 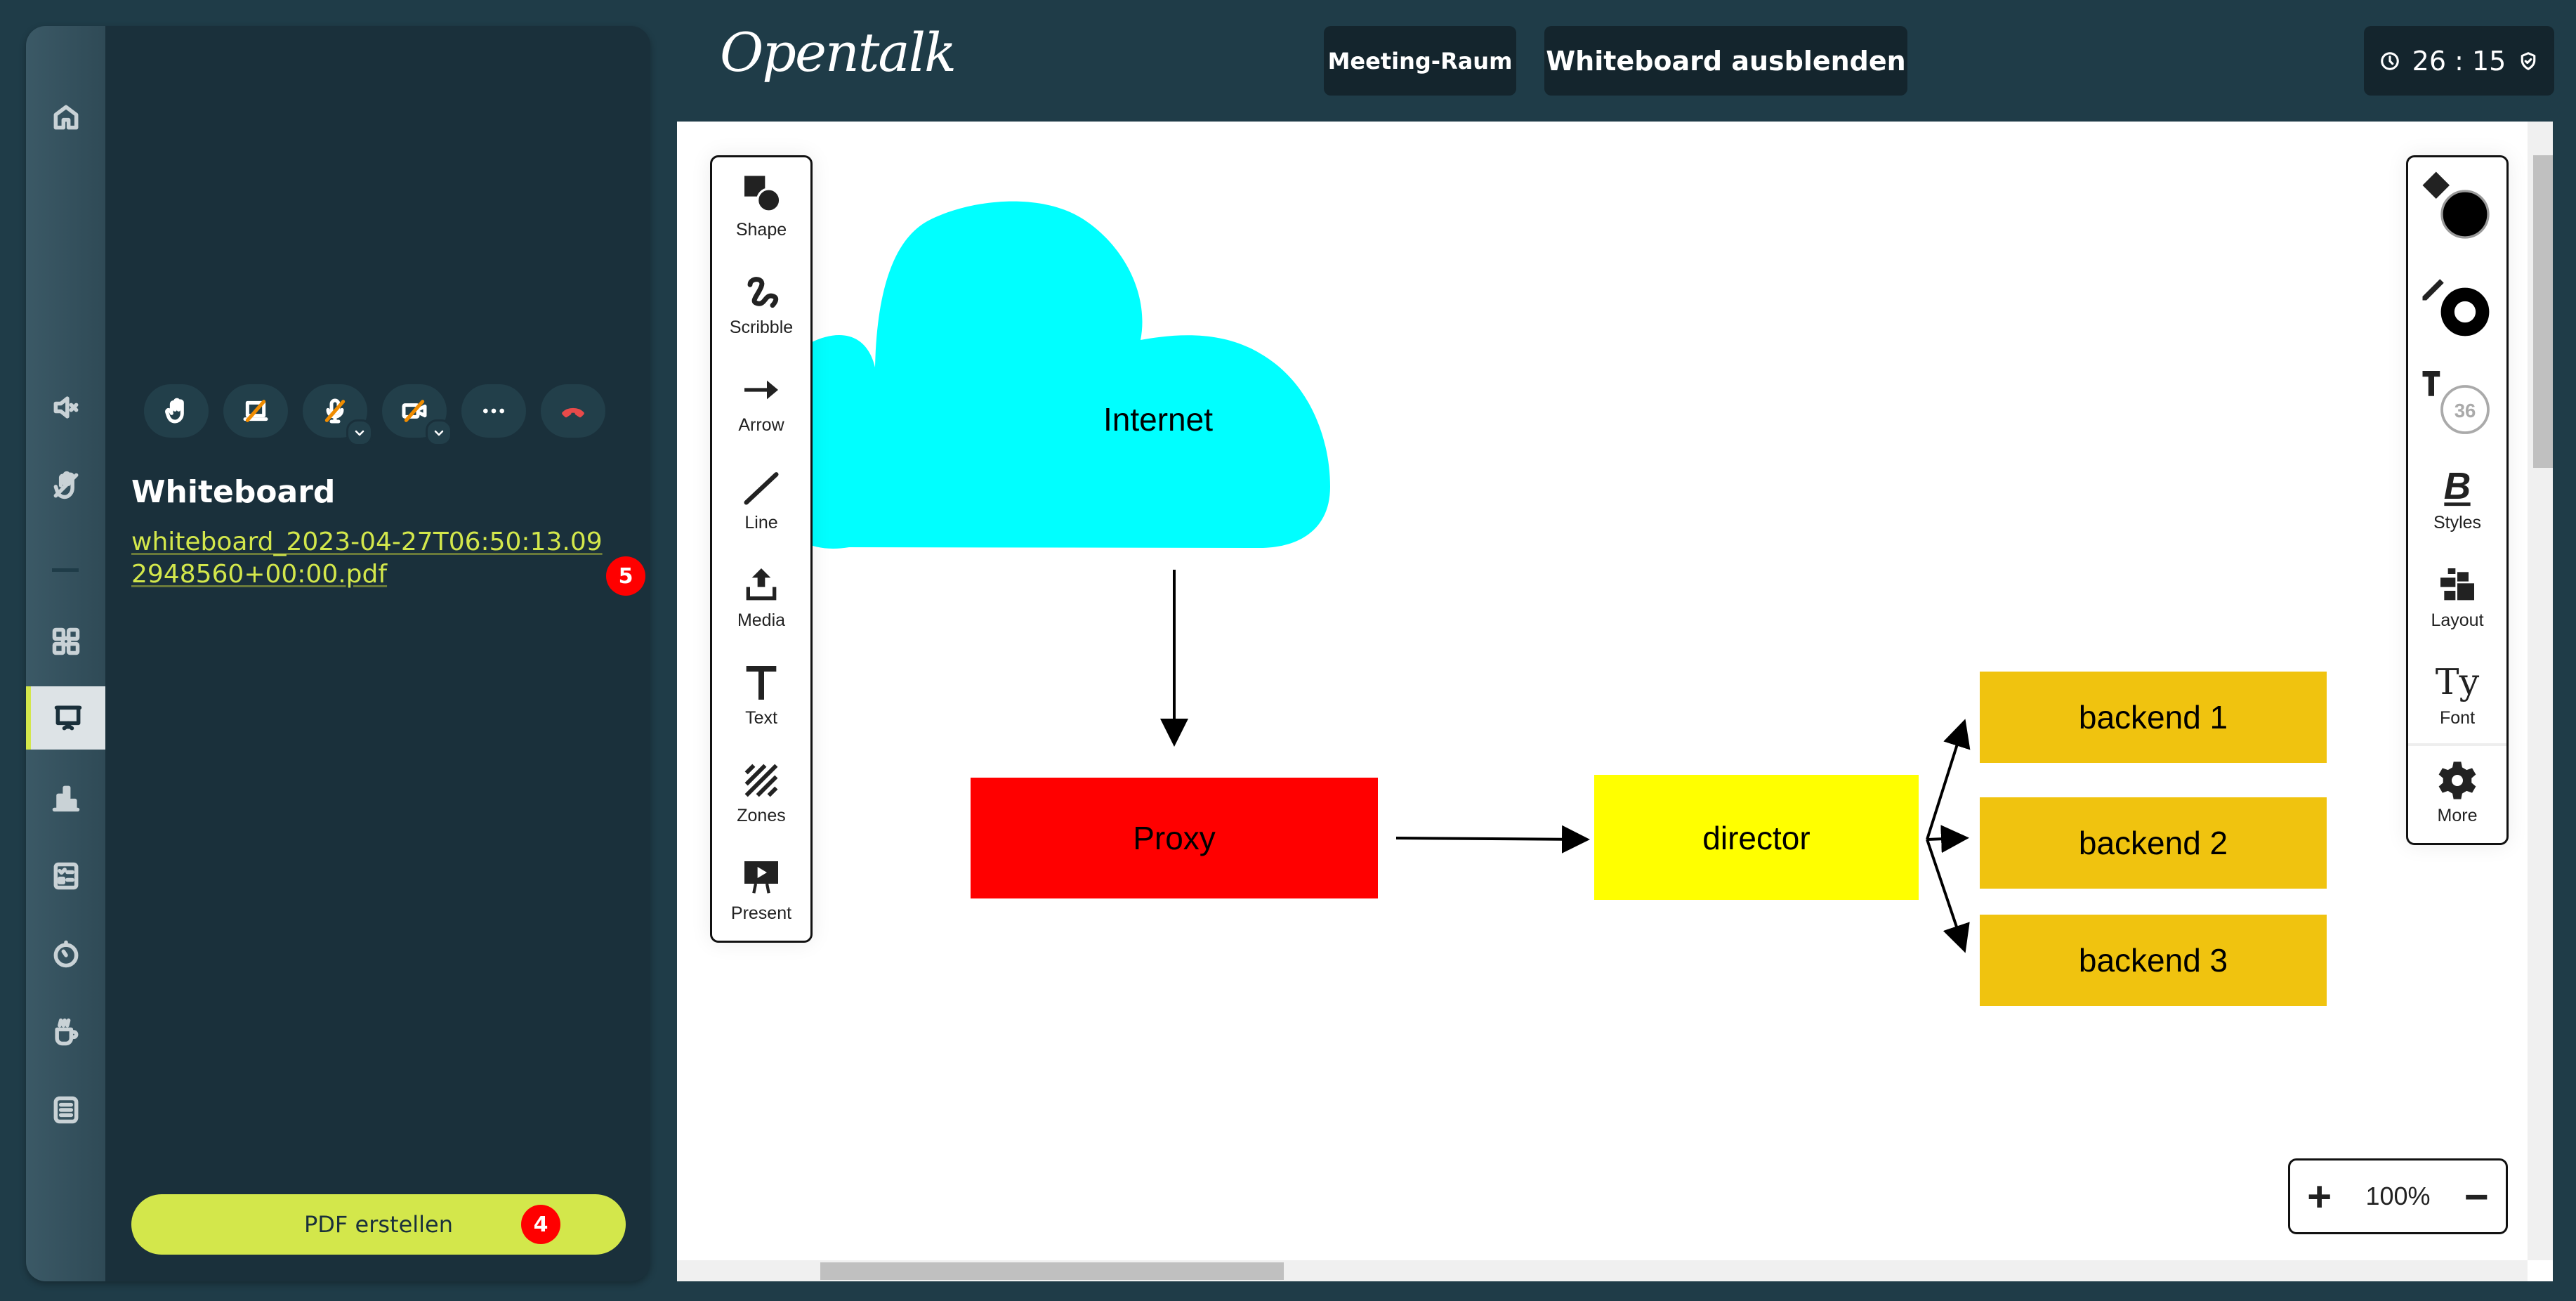 What do you see at coordinates (2457, 718) in the screenshot?
I see `tool-font-label: Font` at bounding box center [2457, 718].